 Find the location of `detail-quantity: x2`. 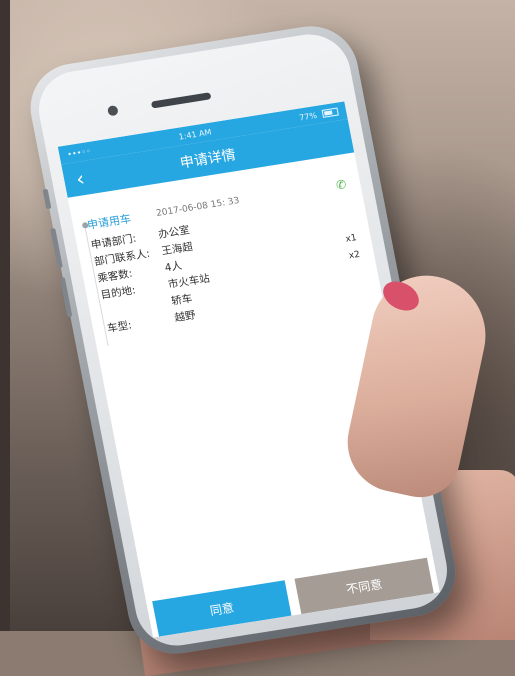

detail-quantity: x2 is located at coordinates (354, 255).